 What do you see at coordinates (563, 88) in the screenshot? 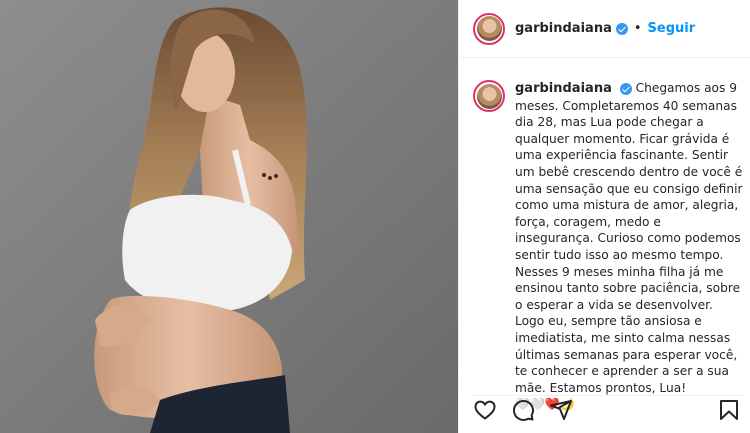
I see `caption-username: garbindaiana` at bounding box center [563, 88].